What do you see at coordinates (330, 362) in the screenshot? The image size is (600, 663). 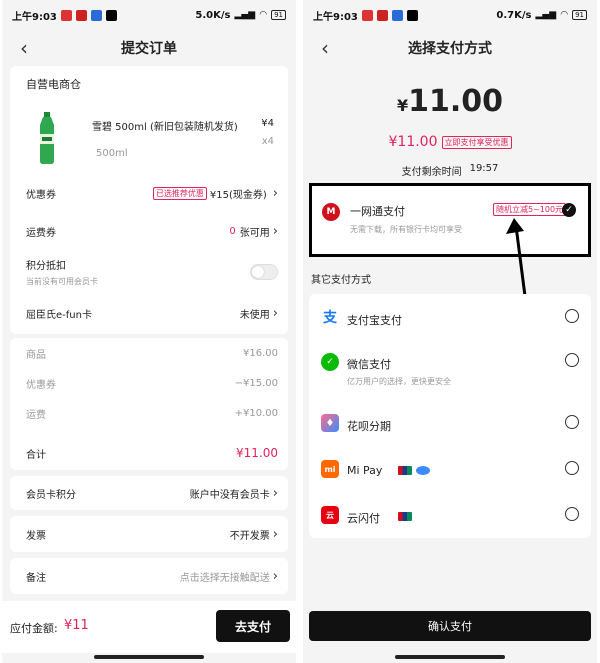 I see `wechat-pay-icon: ✓` at bounding box center [330, 362].